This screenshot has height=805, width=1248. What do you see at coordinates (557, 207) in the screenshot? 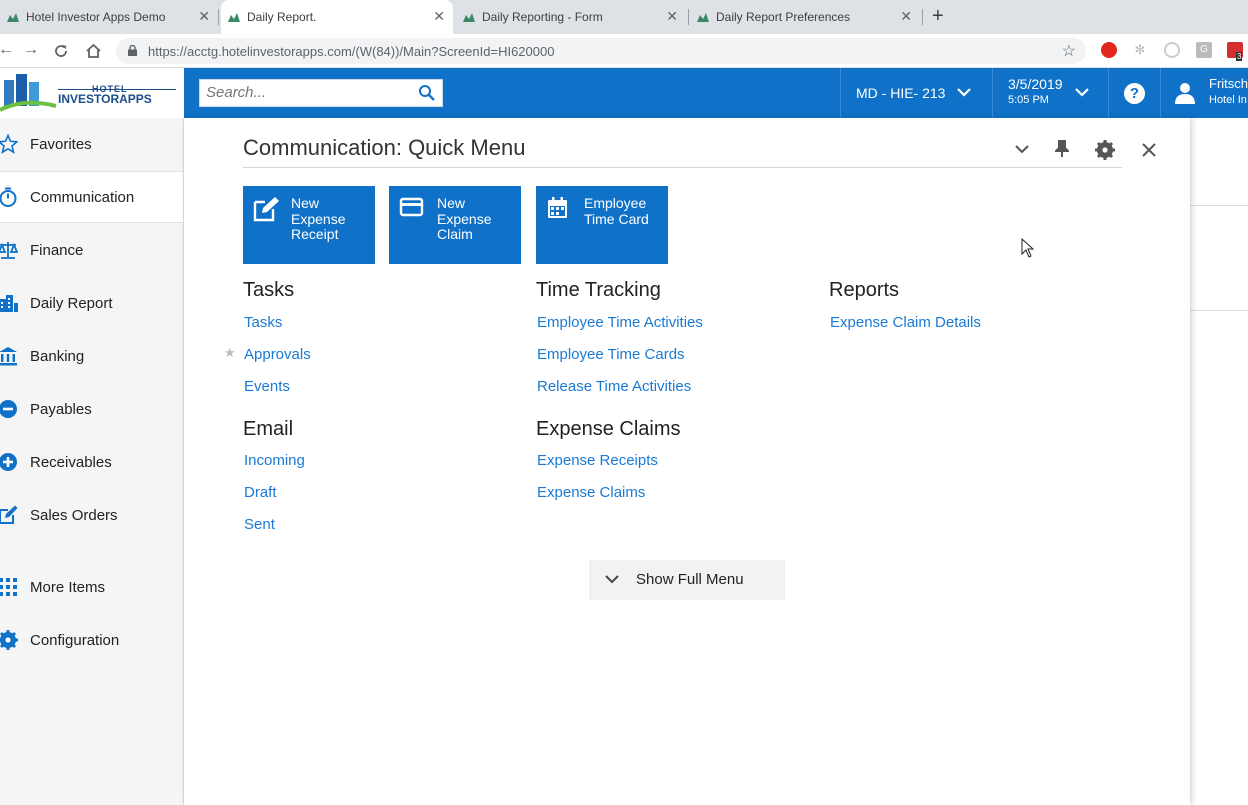
I see `calendar-icon` at bounding box center [557, 207].